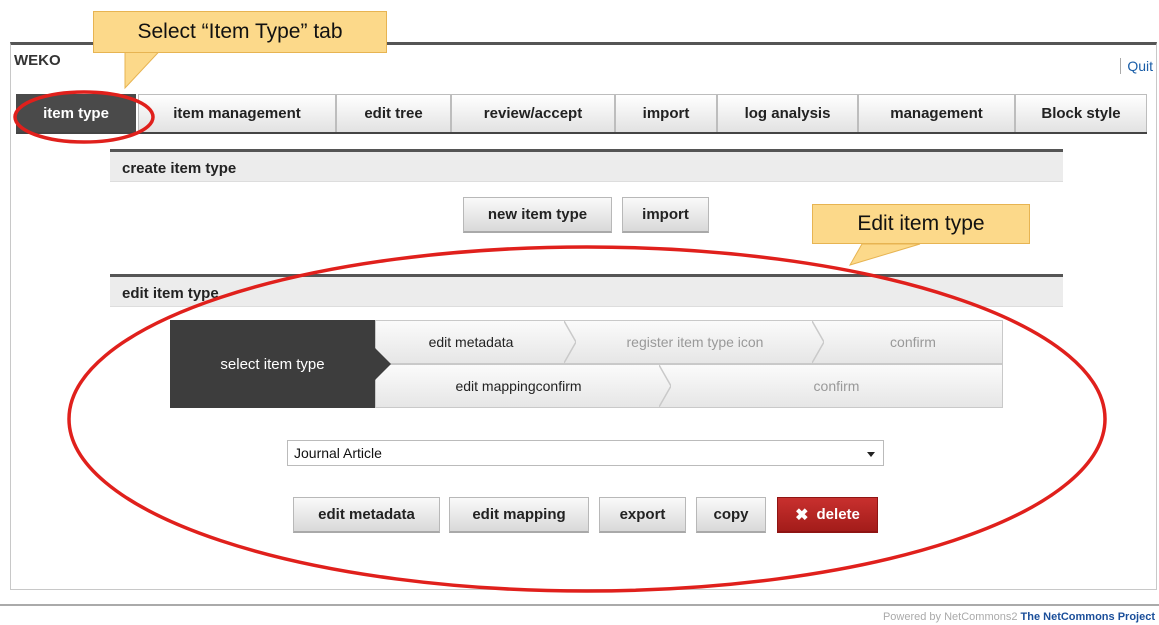 This screenshot has height=625, width=1159. I want to click on tab-hint-callout: Select “Item Type” tab, so click(240, 32).